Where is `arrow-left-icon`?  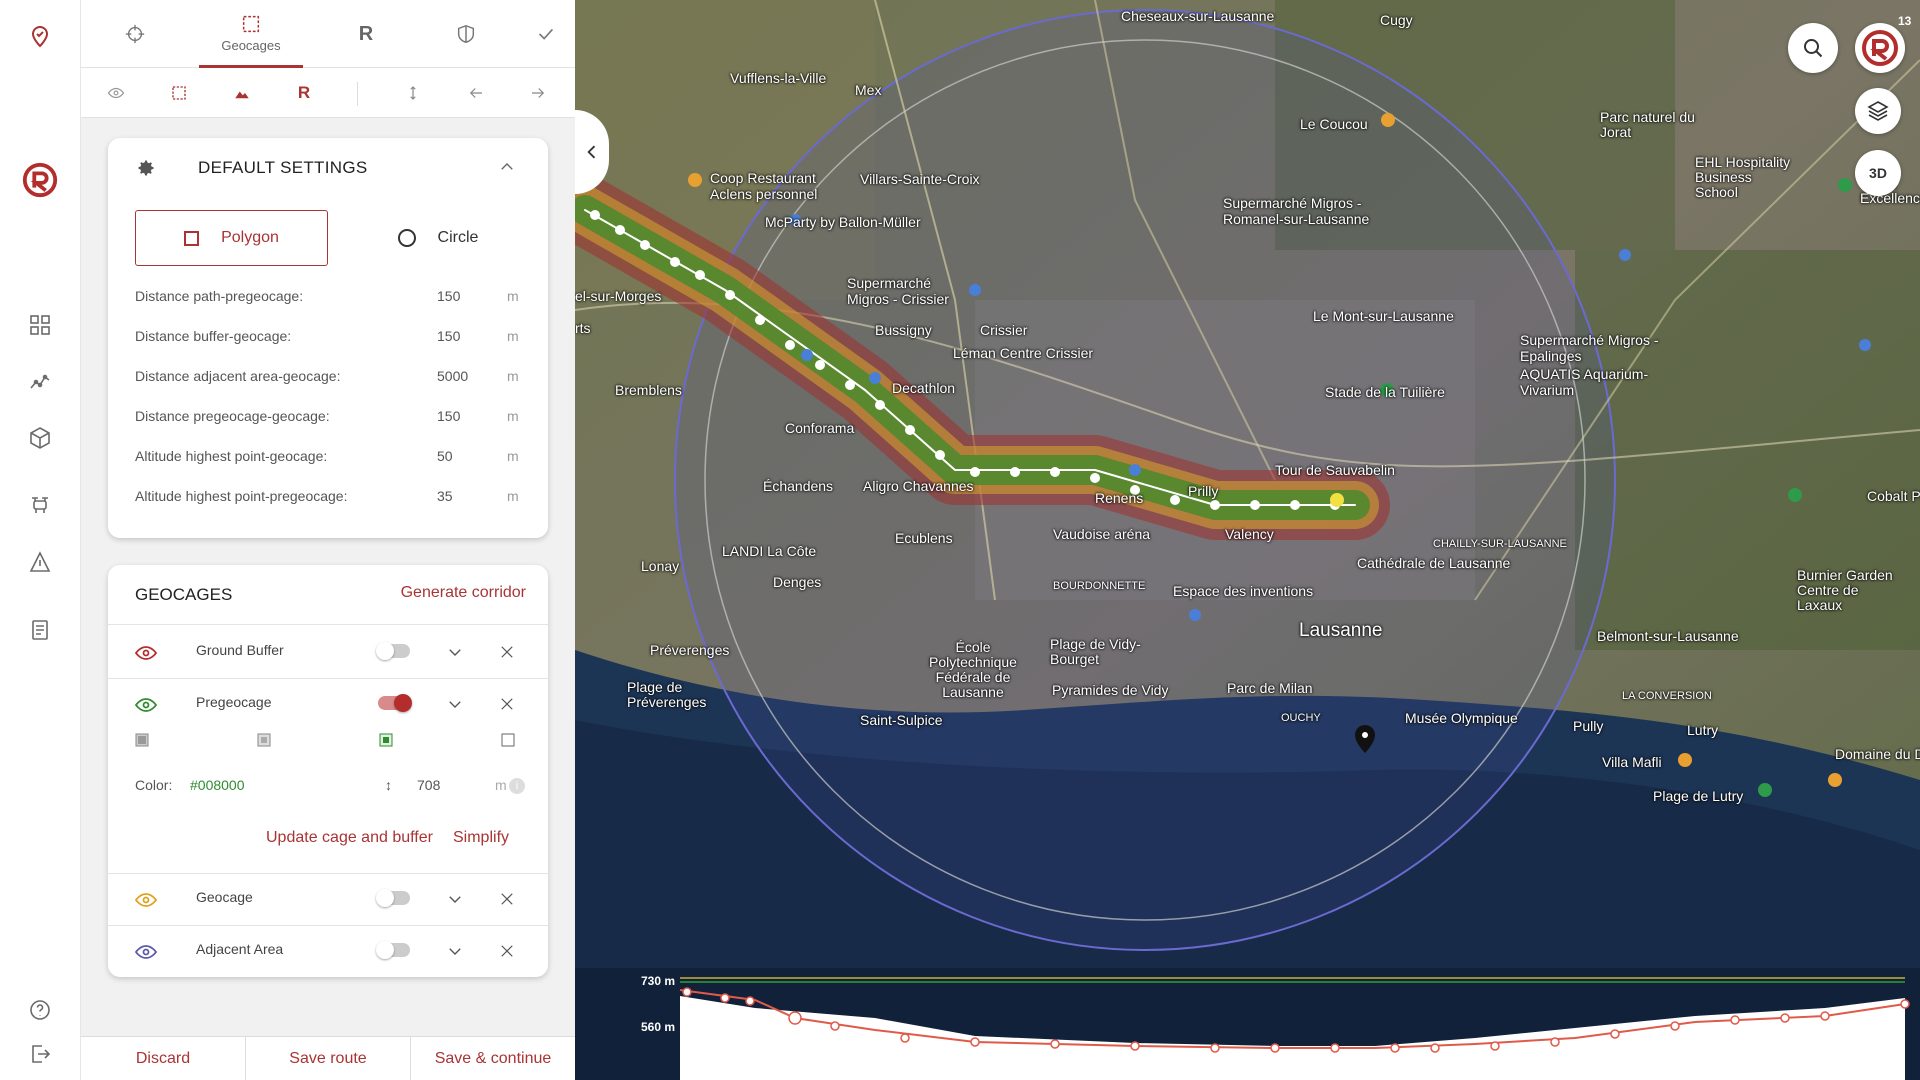
arrow-left-icon is located at coordinates (476, 93).